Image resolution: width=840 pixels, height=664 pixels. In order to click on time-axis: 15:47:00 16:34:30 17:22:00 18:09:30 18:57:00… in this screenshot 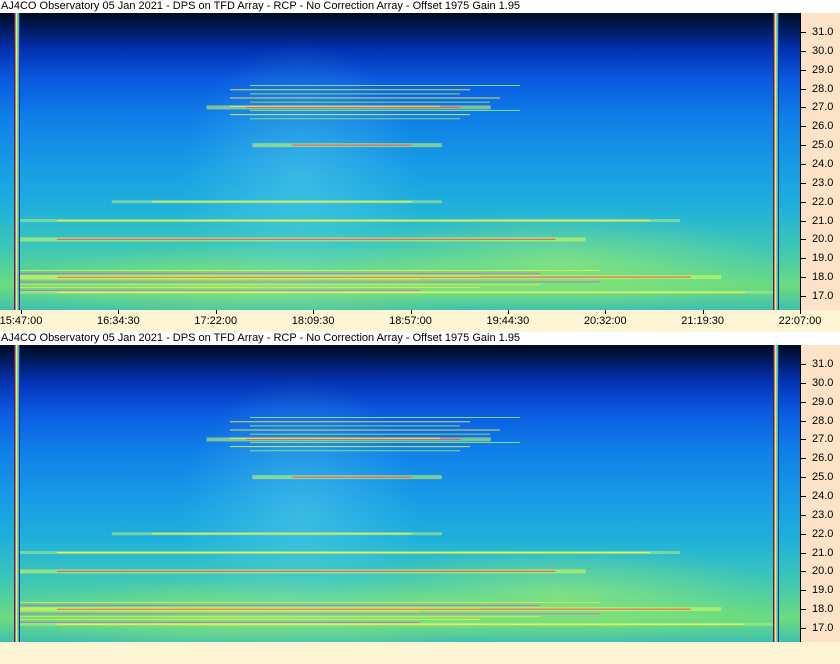, I will do `click(420, 321)`.